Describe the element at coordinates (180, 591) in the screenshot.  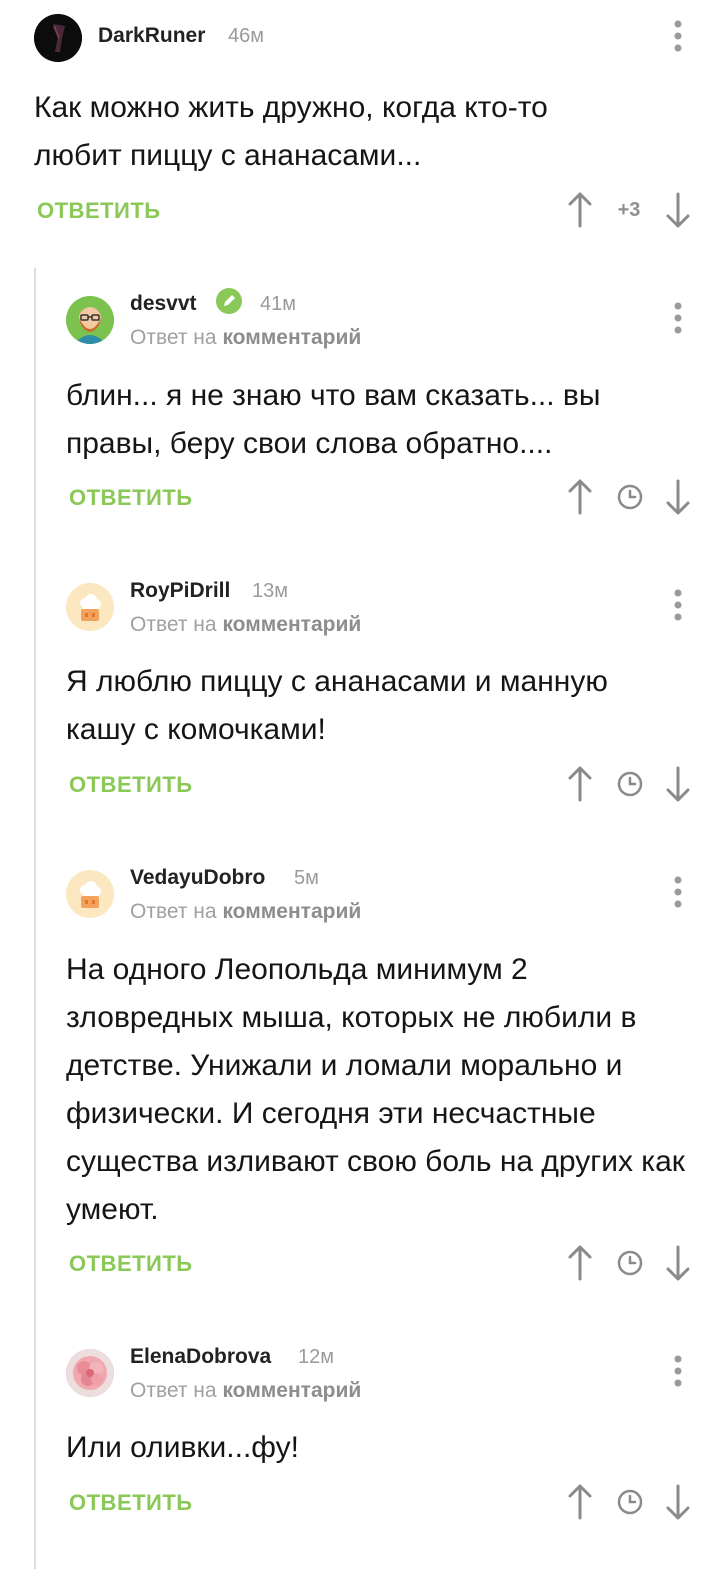
I see `comment-author: RoyPiDrill` at that location.